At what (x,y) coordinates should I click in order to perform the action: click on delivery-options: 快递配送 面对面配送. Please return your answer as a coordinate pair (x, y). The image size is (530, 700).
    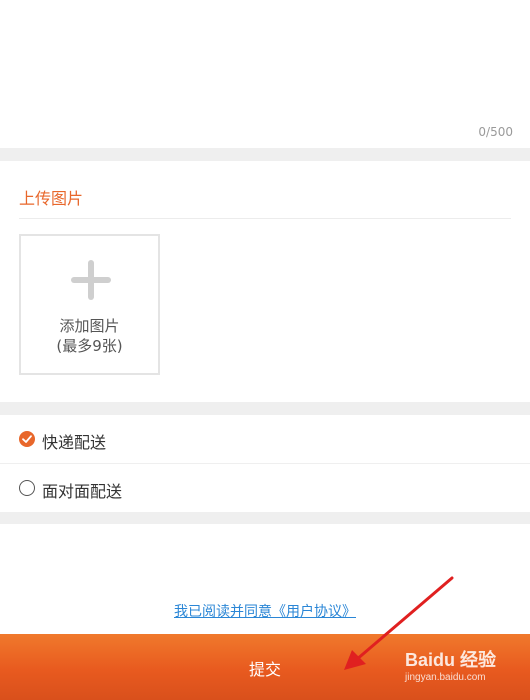
    Looking at the image, I should click on (265, 463).